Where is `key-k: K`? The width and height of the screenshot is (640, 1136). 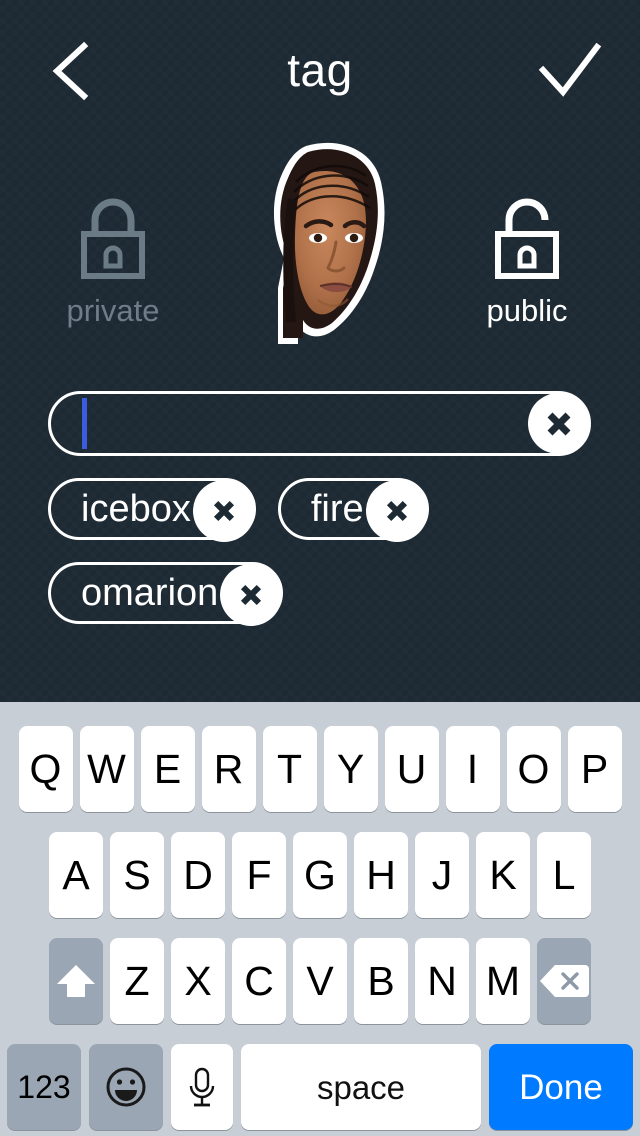
key-k: K is located at coordinates (503, 875).